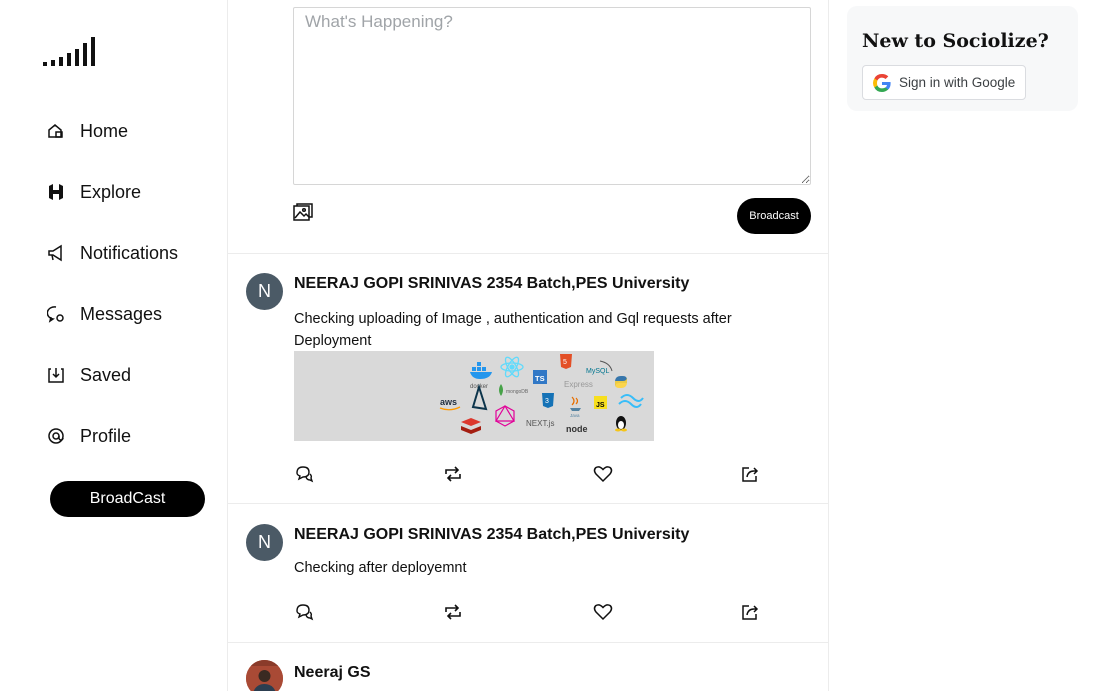 The image size is (1100, 691). I want to click on megaphone-icon, so click(55, 253).